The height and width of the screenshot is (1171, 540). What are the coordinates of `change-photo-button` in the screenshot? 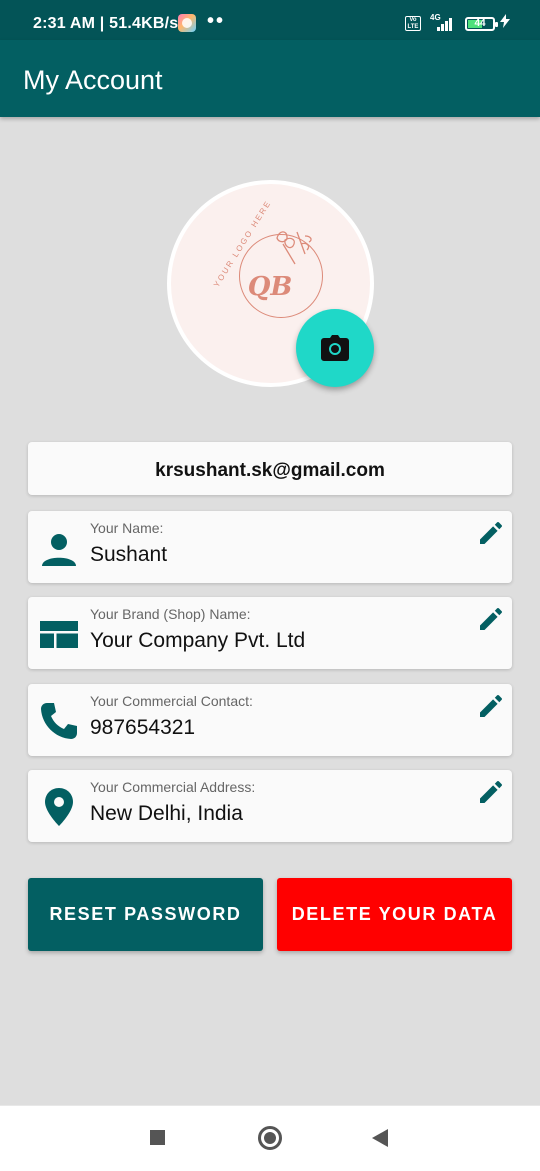 It's located at (335, 348).